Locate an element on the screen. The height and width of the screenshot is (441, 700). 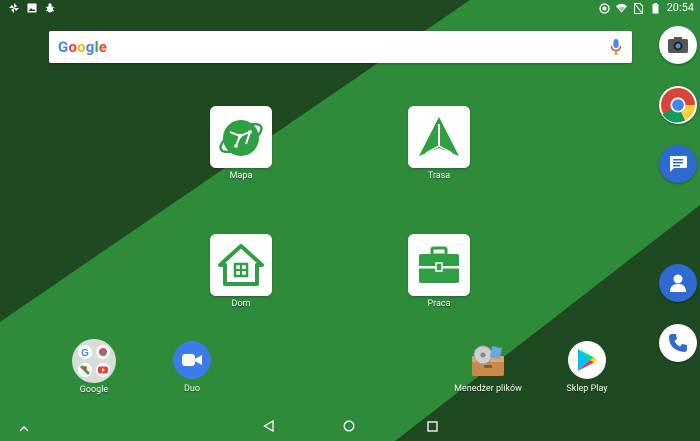
dom-tile is located at coordinates (241, 265).